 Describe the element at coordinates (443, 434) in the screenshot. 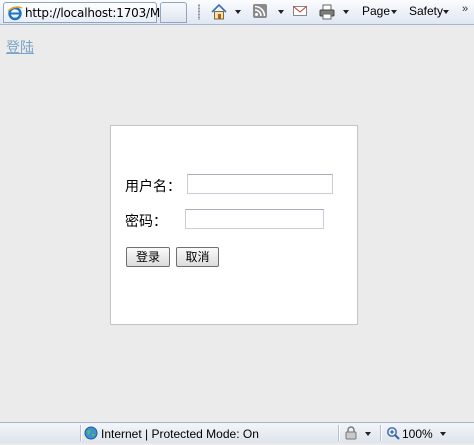

I see `zoom-dropdown-arrow` at that location.